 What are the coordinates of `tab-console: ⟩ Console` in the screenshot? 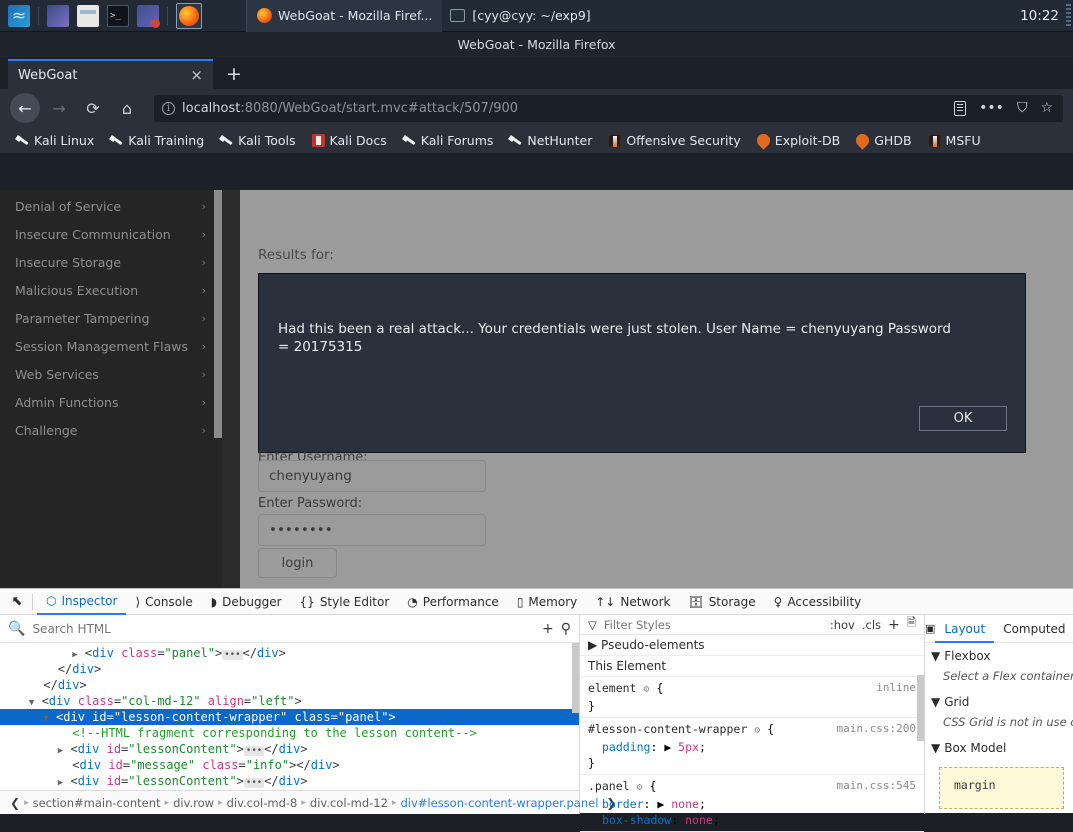 It's located at (163, 602).